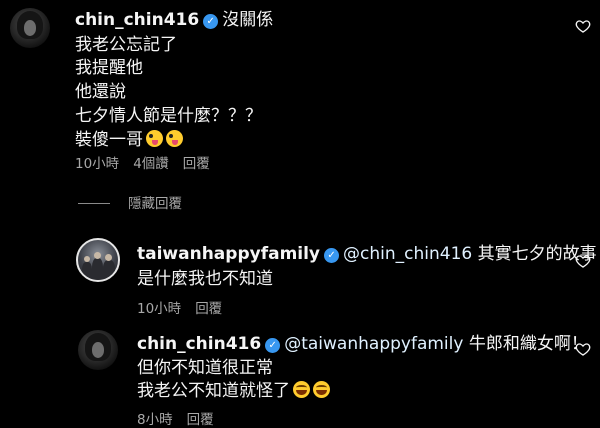 Image resolution: width=600 pixels, height=428 pixels. Describe the element at coordinates (205, 279) in the screenshot. I see `comment-text: 是什麼我也不知道` at that location.